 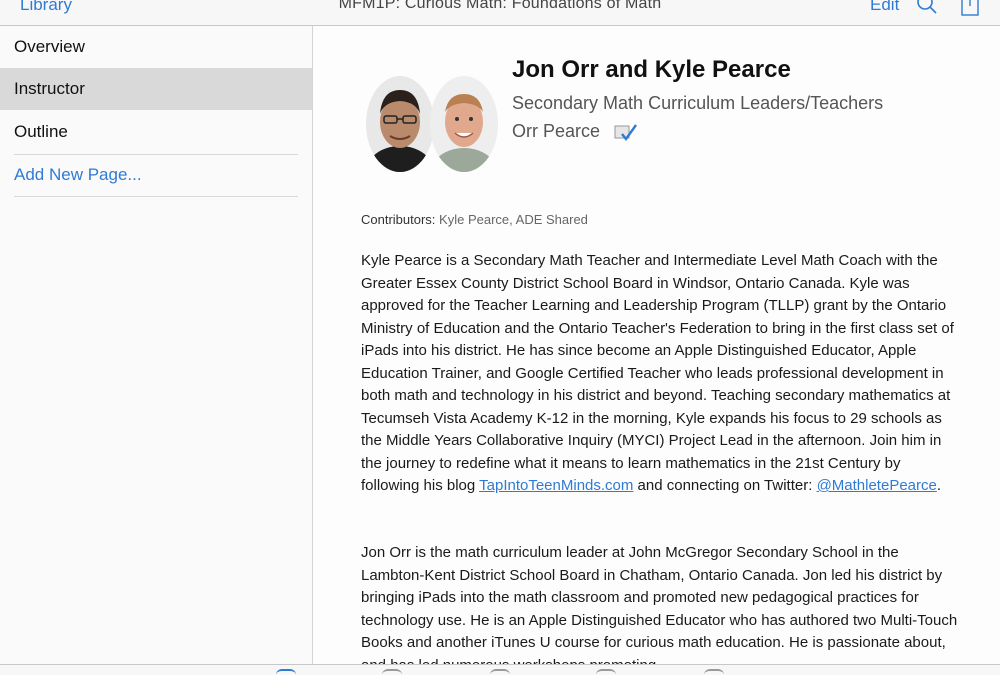 I want to click on posts-tab-icon, so click(x=392, y=672).